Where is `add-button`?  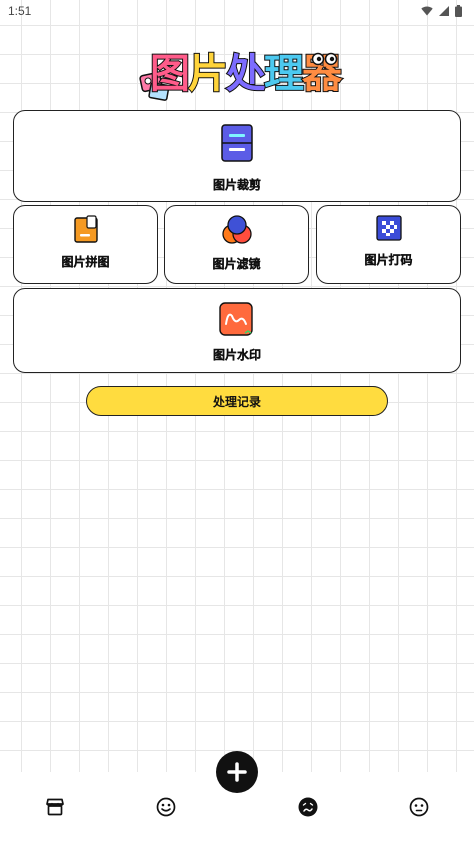 add-button is located at coordinates (237, 772).